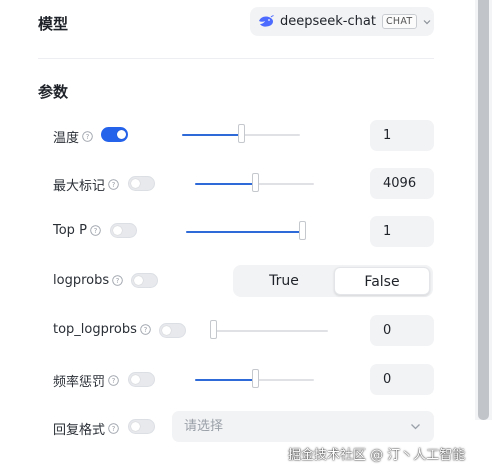 This screenshot has width=492, height=475. Describe the element at coordinates (144, 280) in the screenshot. I see `logprobs-toggle` at that location.